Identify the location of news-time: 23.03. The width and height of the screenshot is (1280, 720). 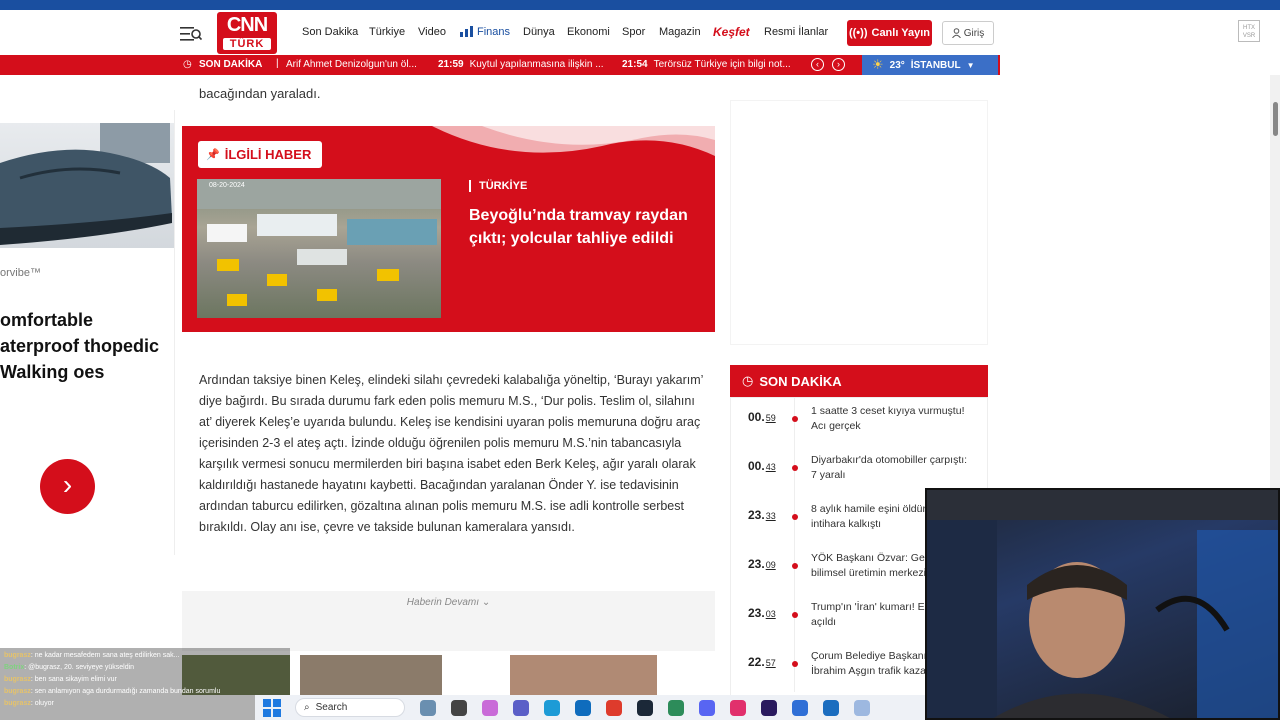
(762, 613).